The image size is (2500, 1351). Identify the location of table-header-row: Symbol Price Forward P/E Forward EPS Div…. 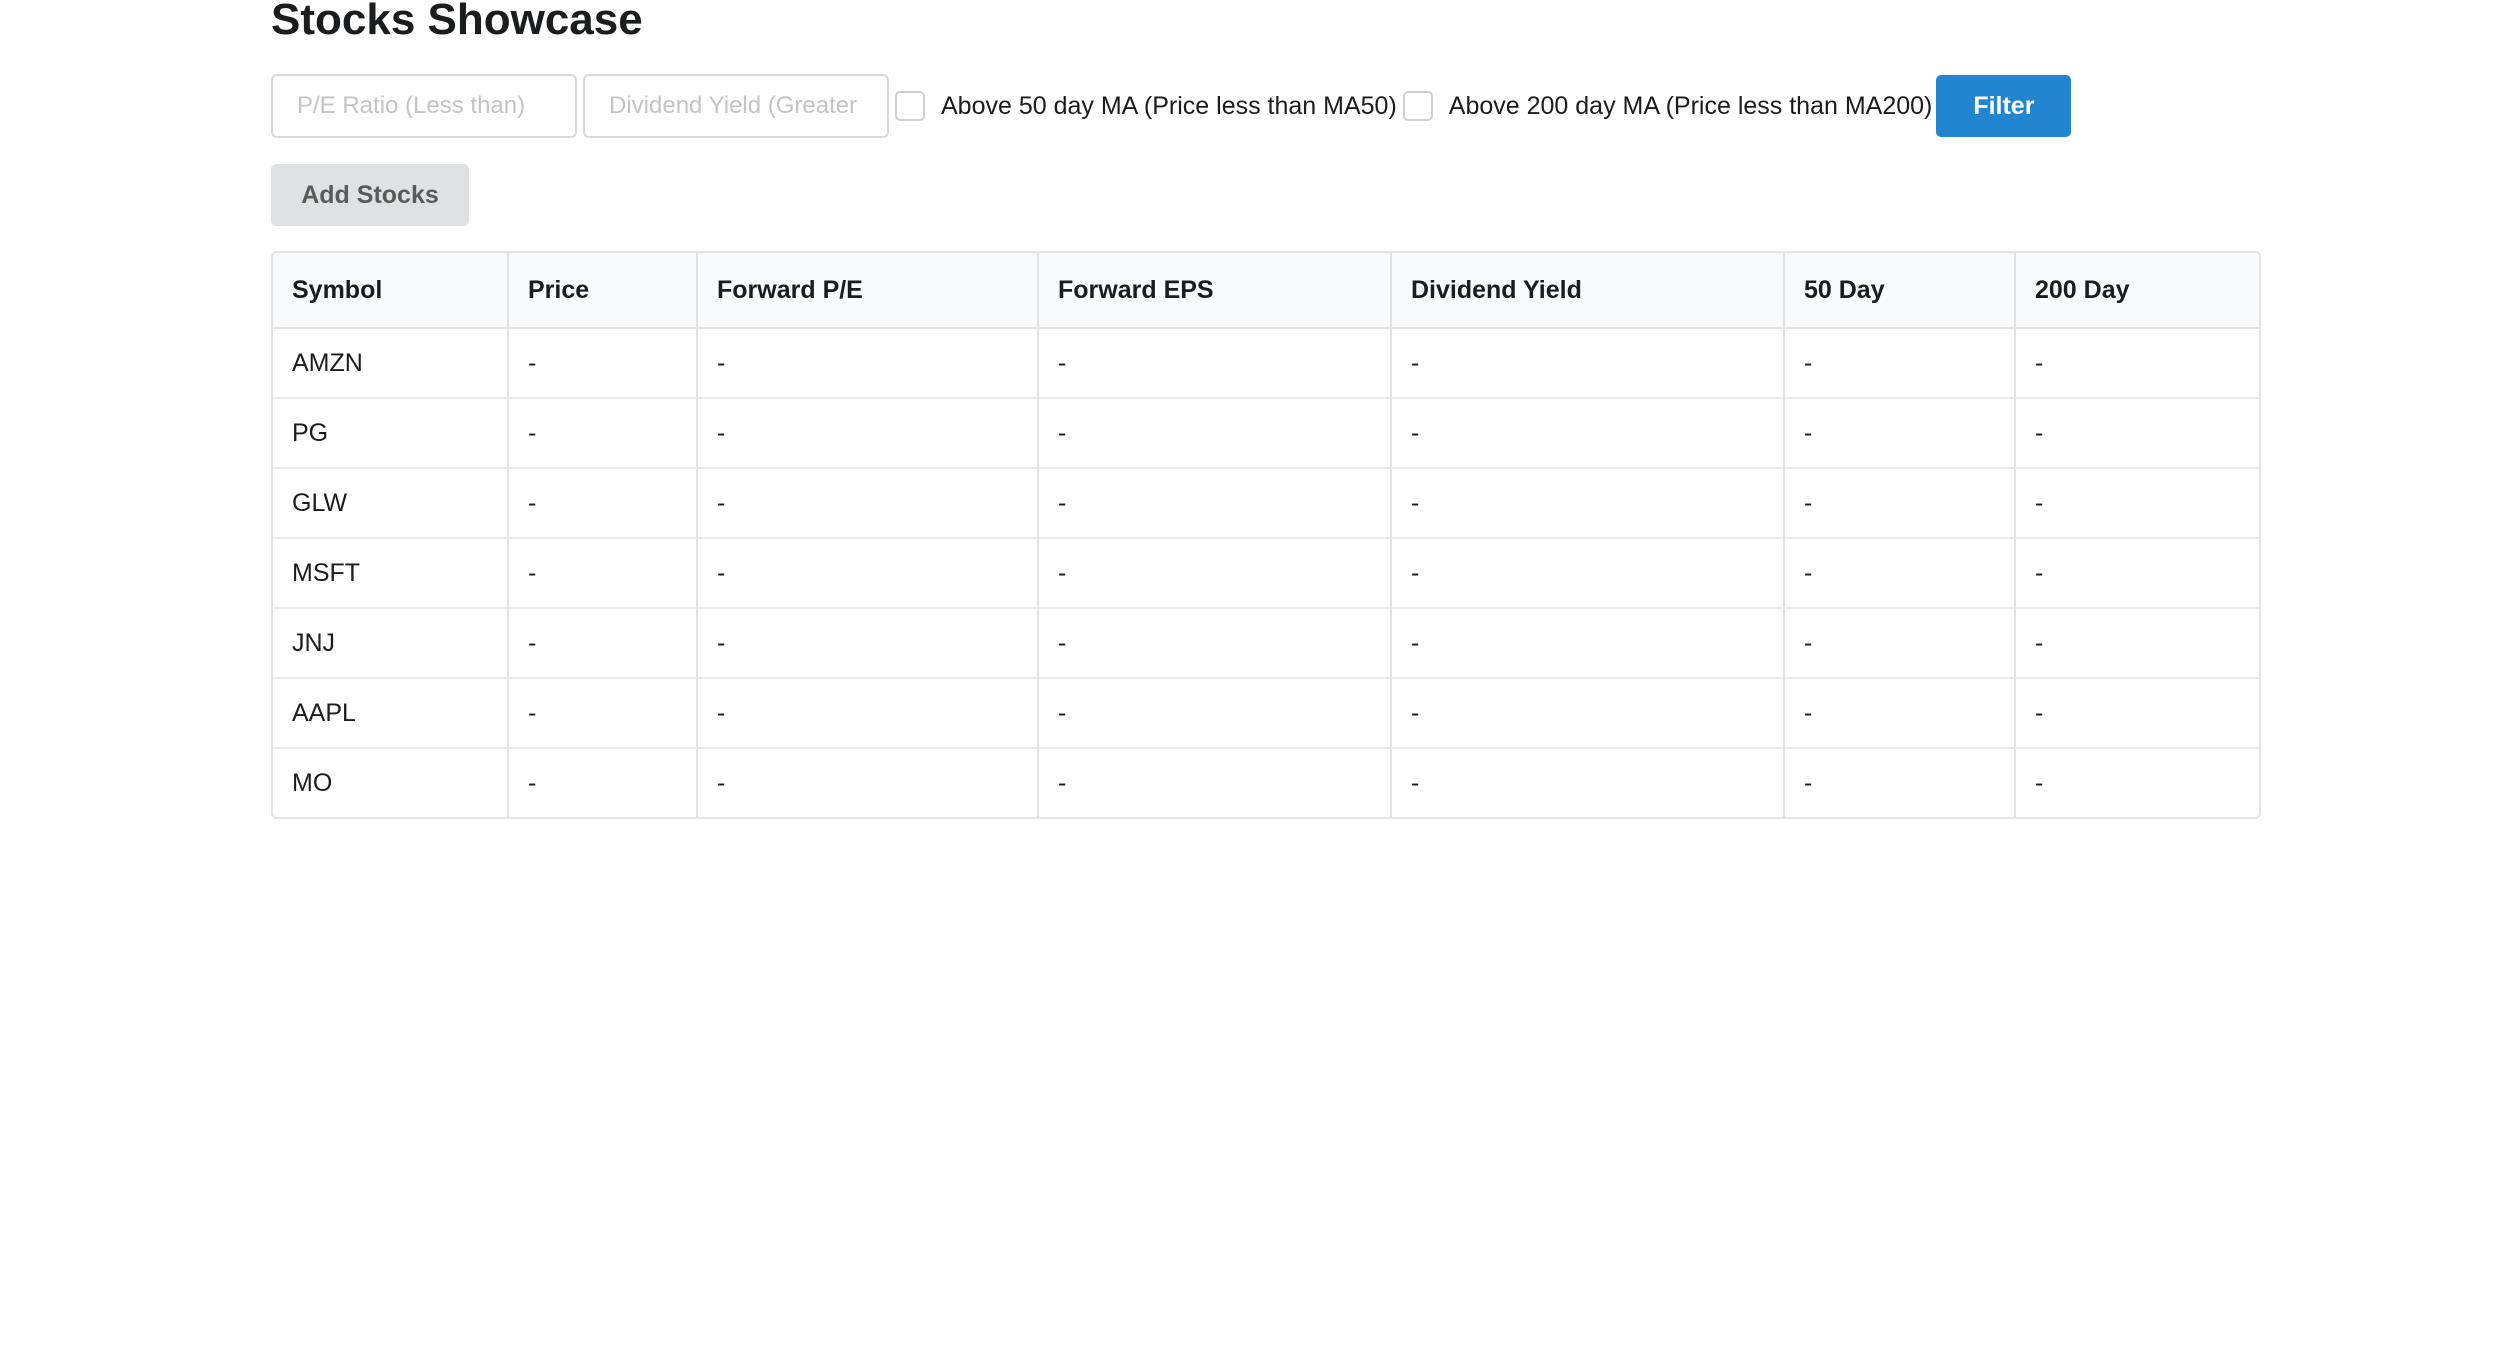
(1266, 291).